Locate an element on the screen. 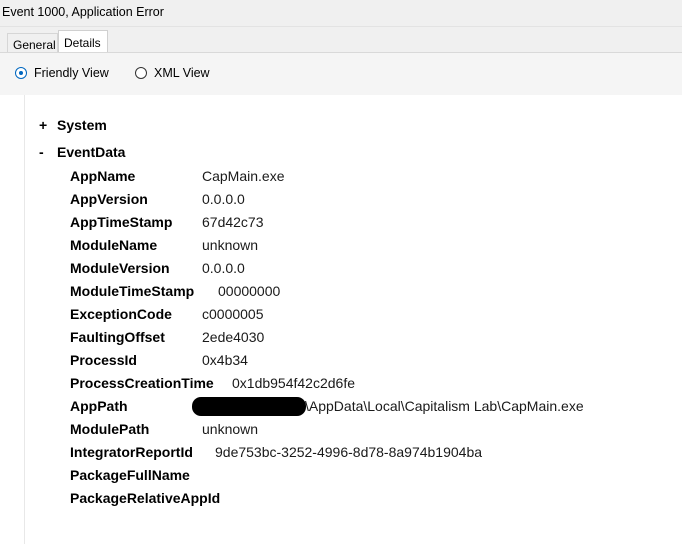 Image resolution: width=682 pixels, height=544 pixels. radio-selected-icon is located at coordinates (21, 73).